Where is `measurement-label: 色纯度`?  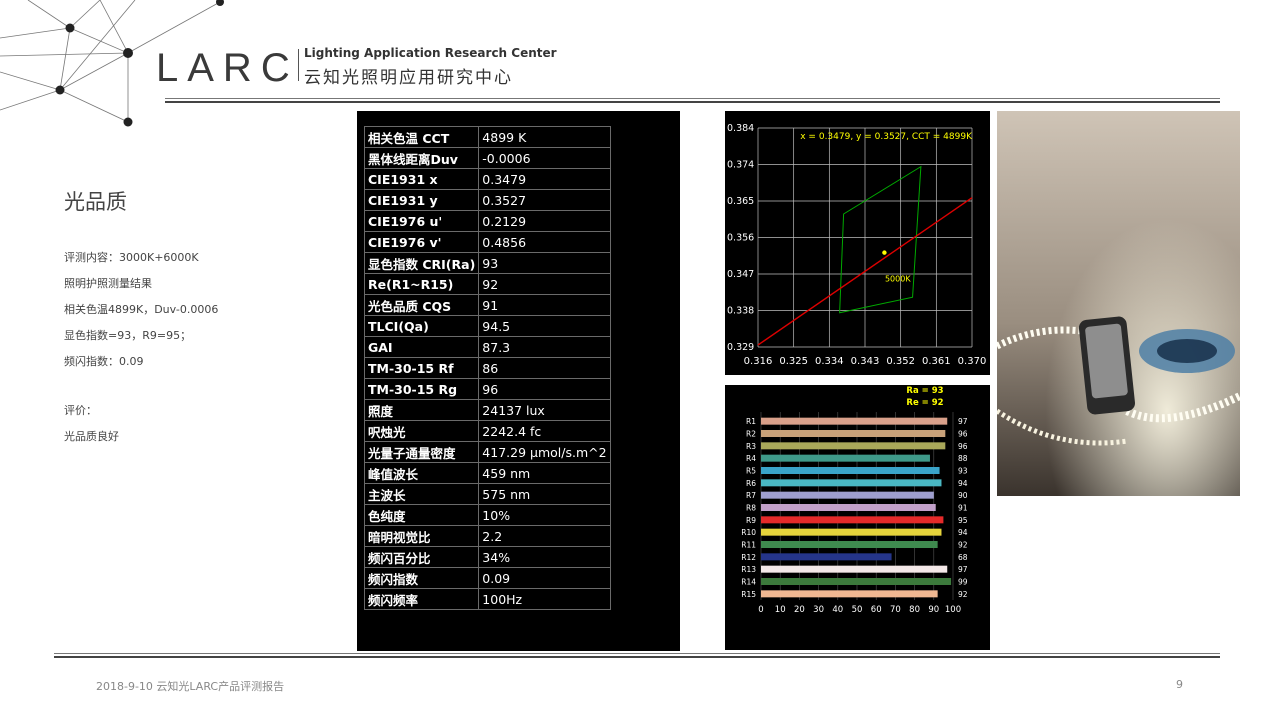 measurement-label: 色纯度 is located at coordinates (421, 515).